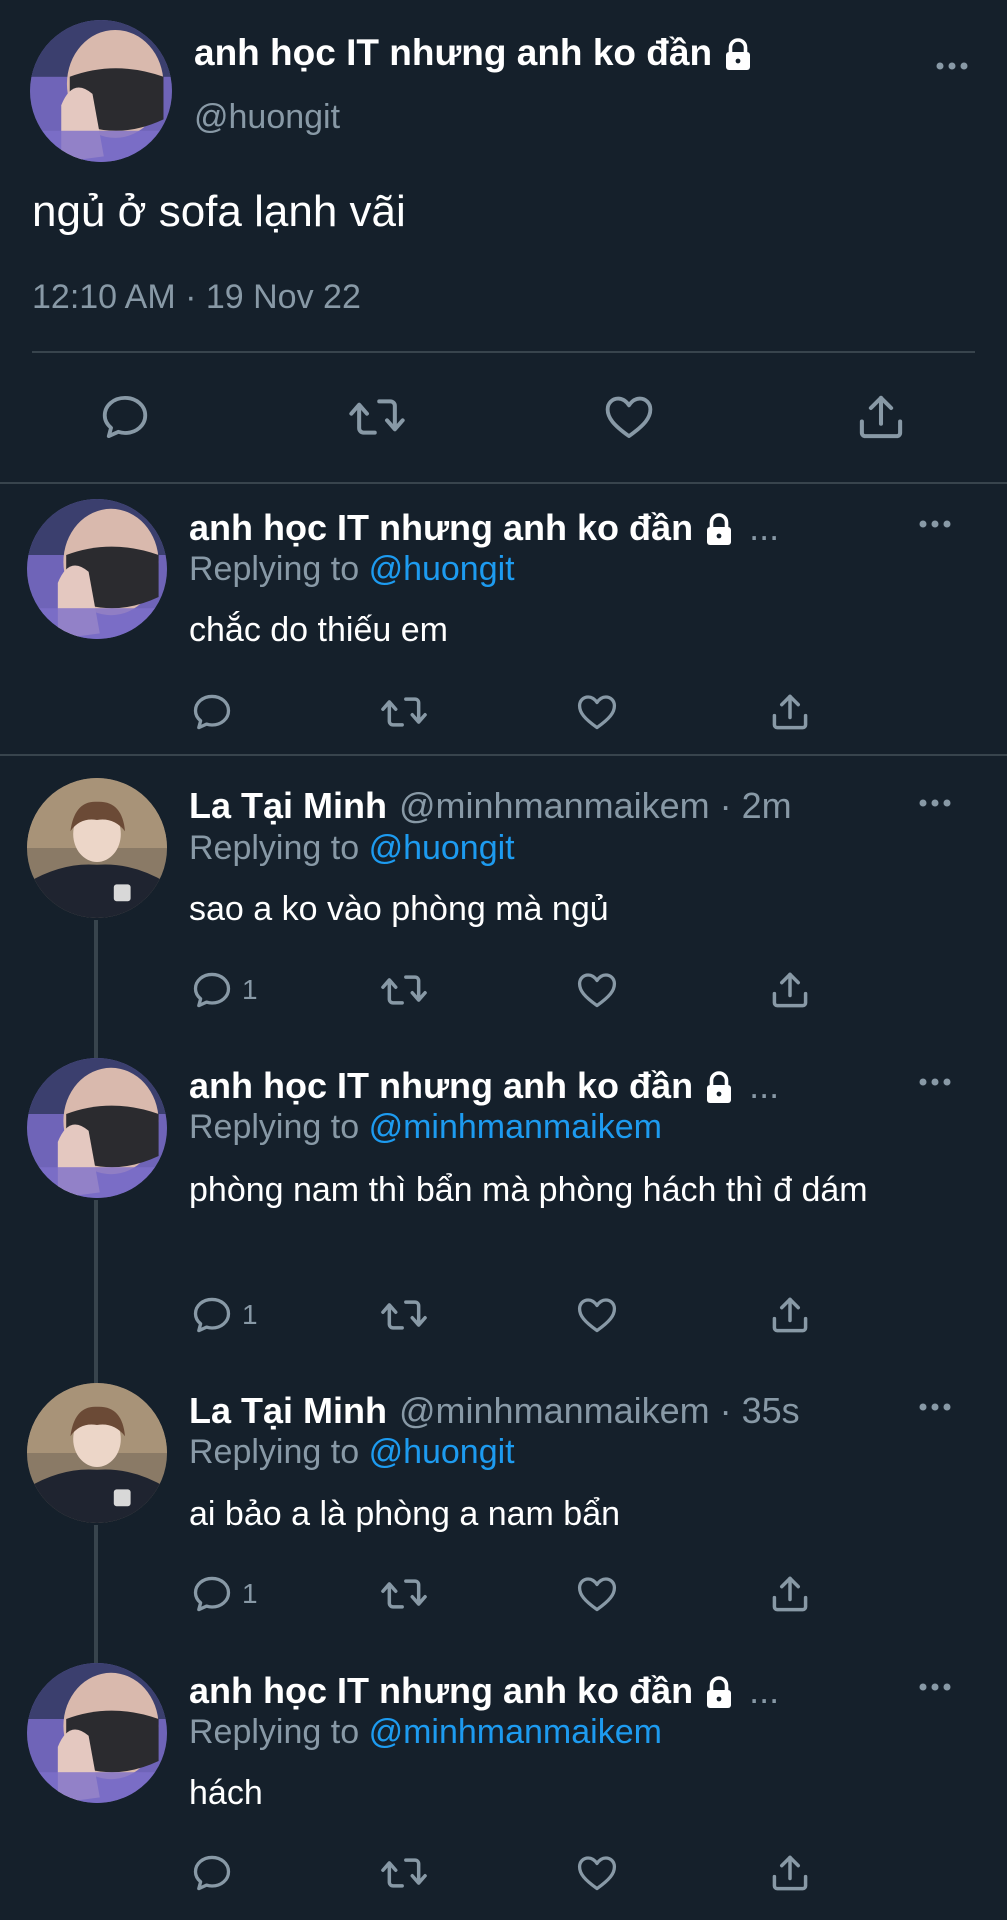 The height and width of the screenshot is (1920, 1007). I want to click on replying-to: Replying to @minhmanmaikem, so click(425, 1127).